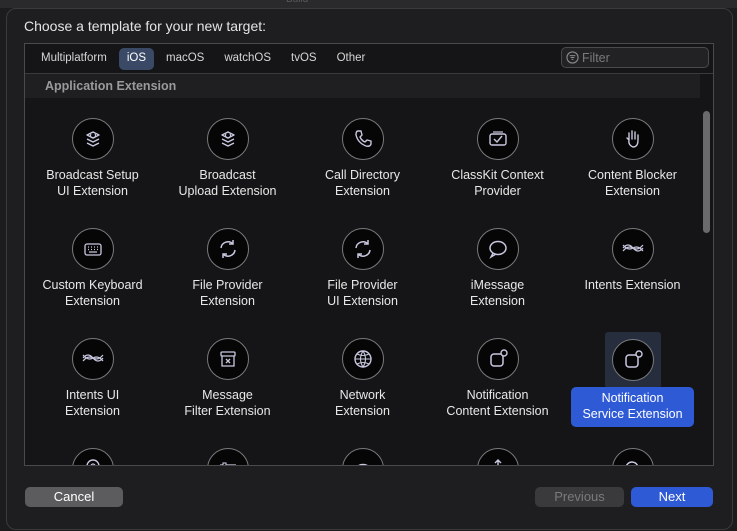  I want to click on keyboard-icon, so click(93, 249).